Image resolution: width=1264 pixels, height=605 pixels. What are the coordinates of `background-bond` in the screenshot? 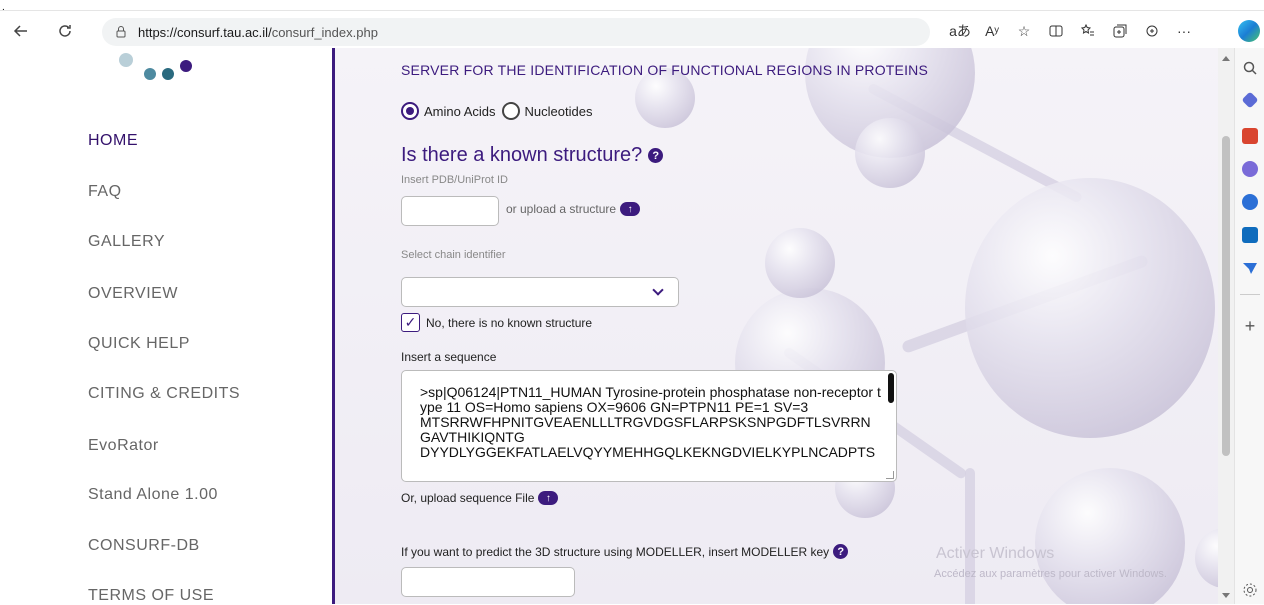 It's located at (970, 536).